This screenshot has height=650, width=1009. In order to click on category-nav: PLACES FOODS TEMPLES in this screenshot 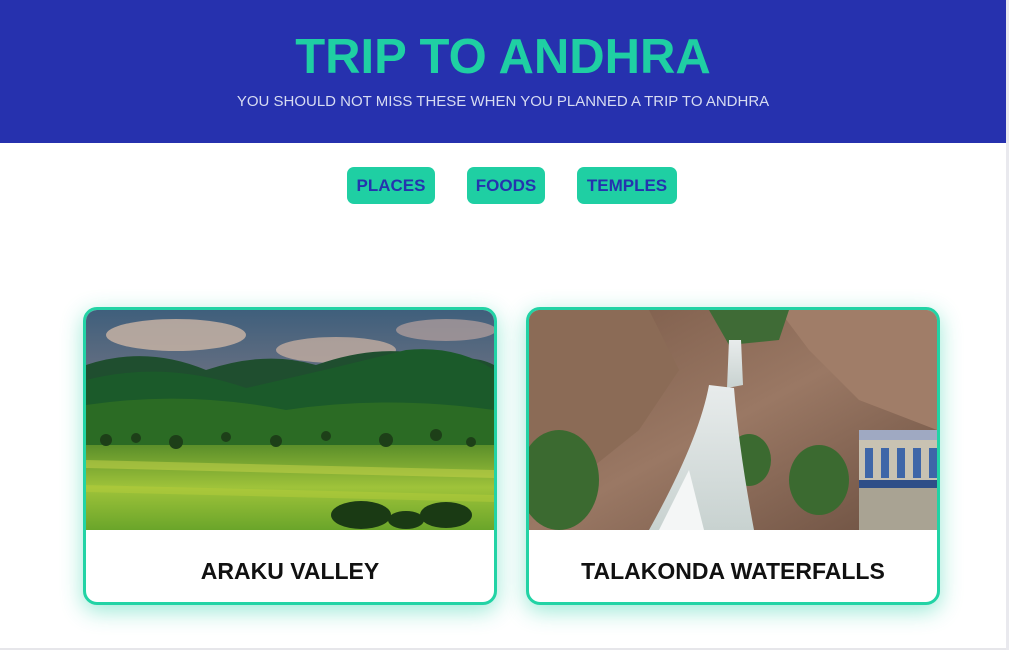, I will do `click(503, 185)`.